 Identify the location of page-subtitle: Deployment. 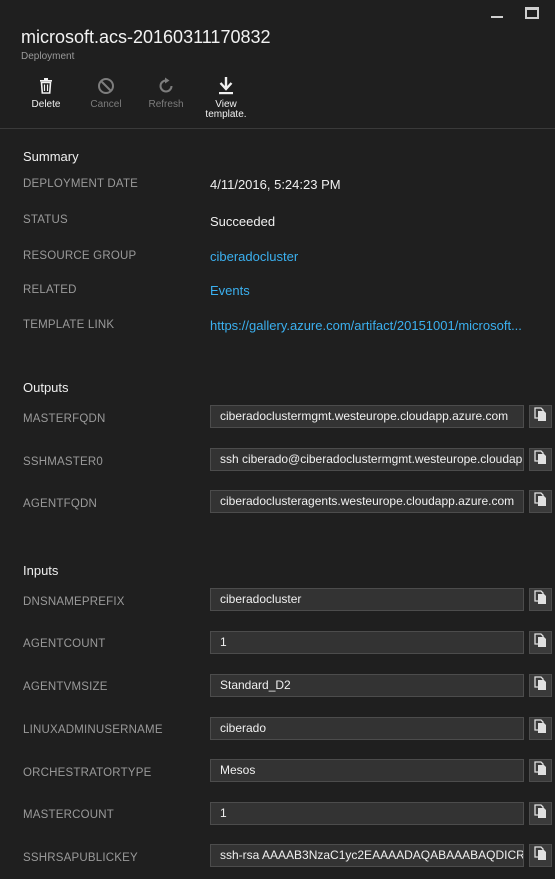
(48, 56).